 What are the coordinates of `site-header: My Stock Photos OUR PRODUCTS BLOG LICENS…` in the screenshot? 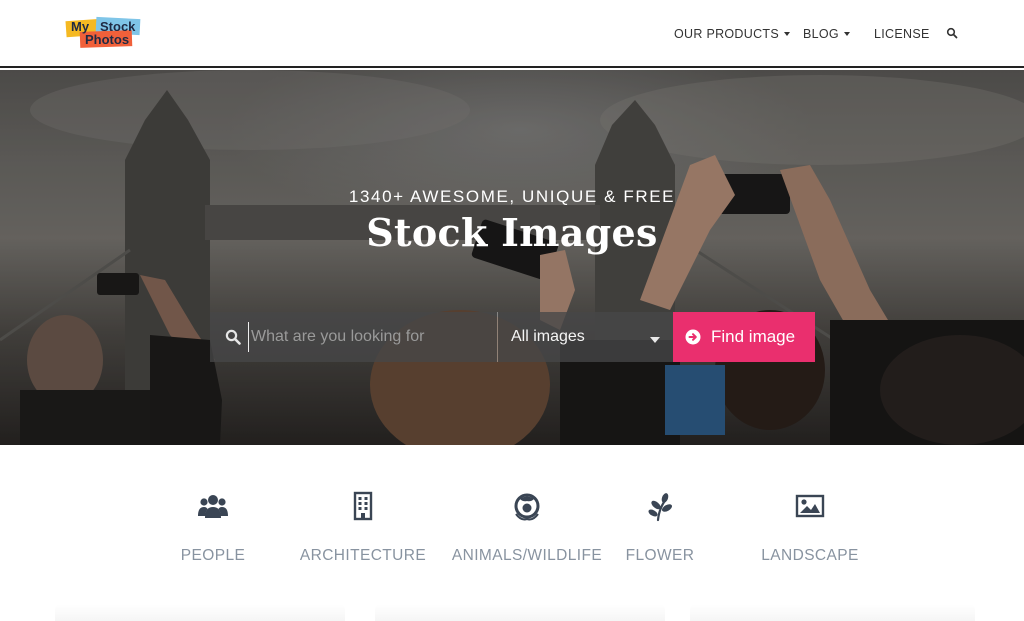 It's located at (512, 34).